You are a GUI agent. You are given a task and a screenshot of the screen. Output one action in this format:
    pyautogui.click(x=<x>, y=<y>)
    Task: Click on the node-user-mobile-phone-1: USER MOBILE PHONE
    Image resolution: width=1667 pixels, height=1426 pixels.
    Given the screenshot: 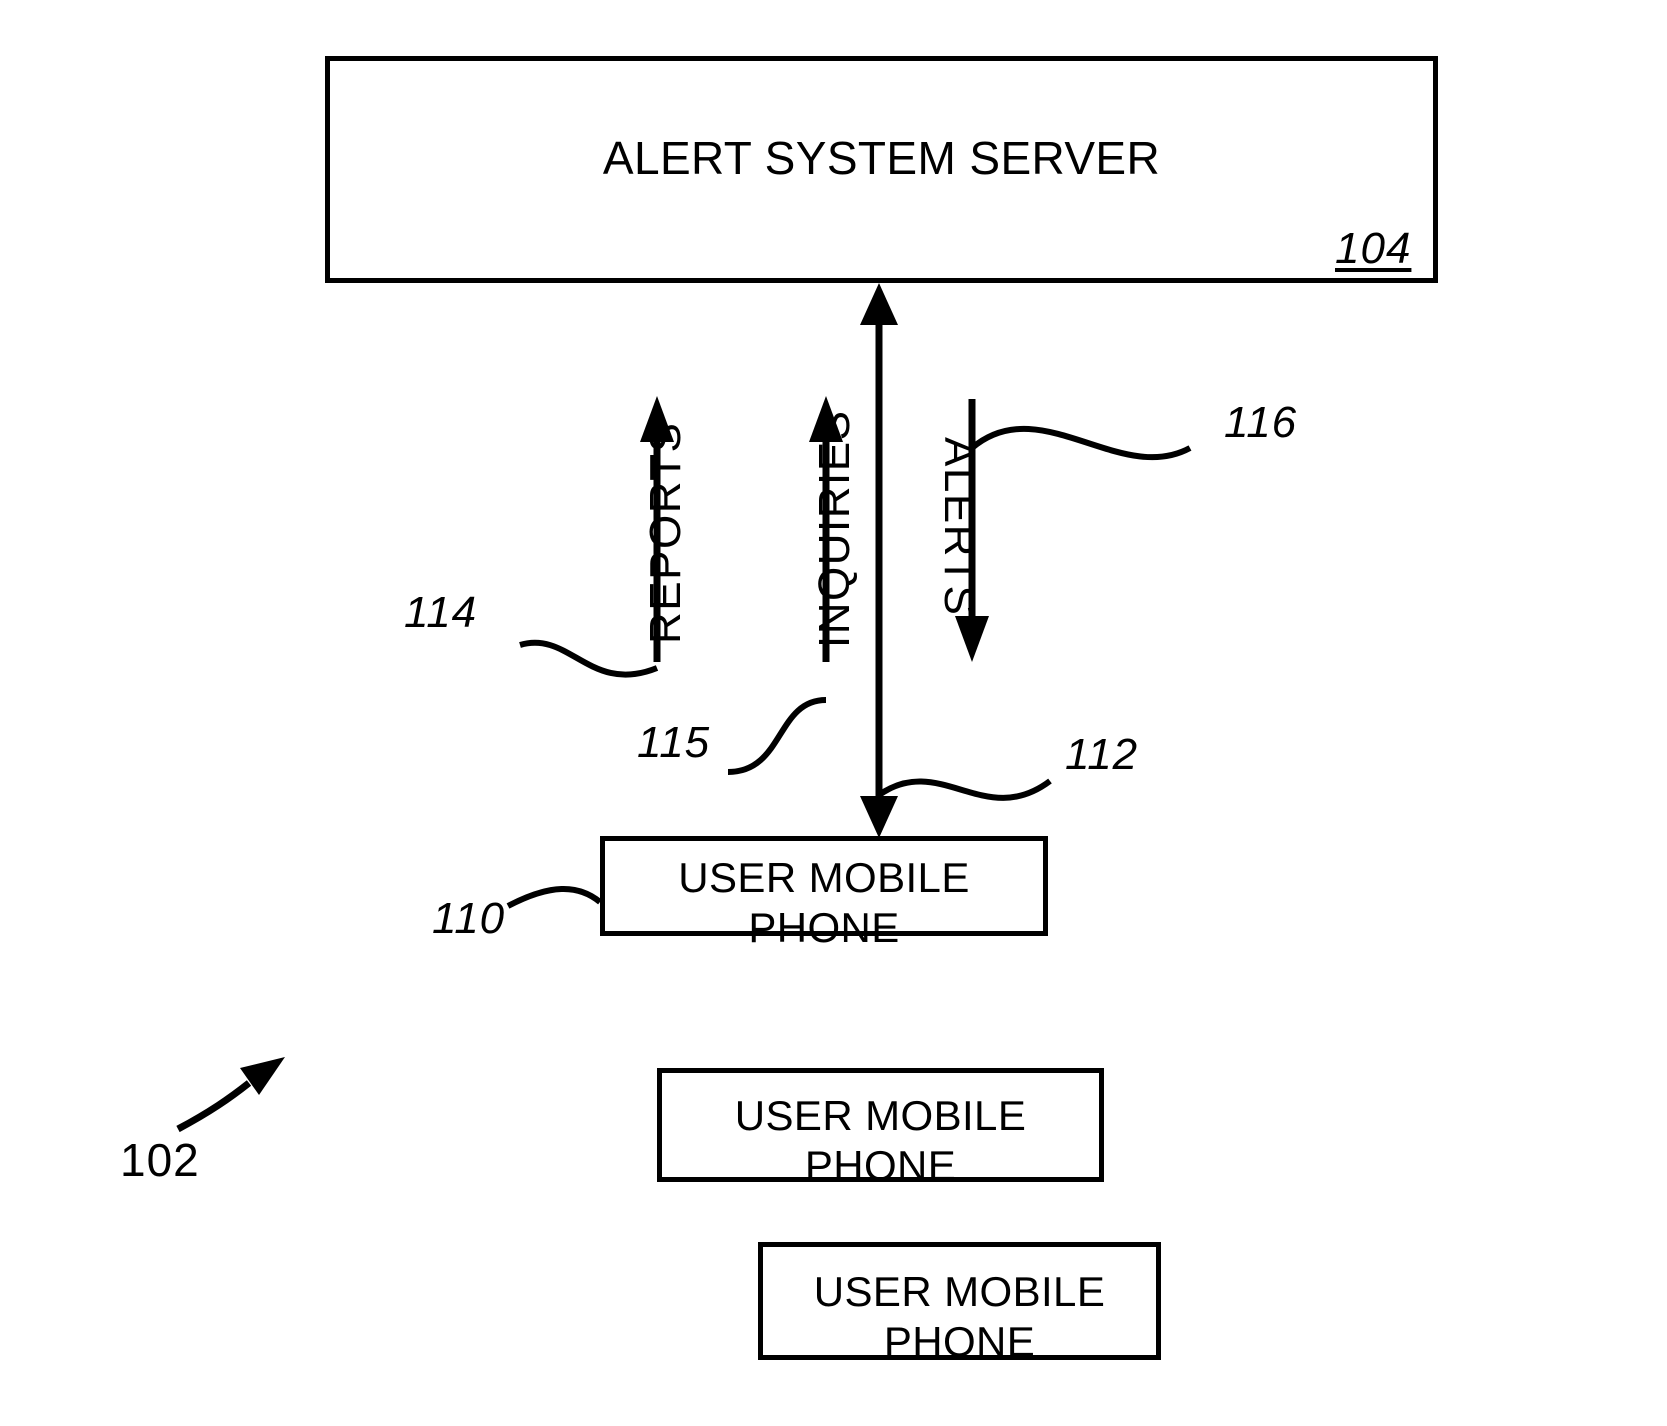 What is the action you would take?
    pyautogui.click(x=824, y=893)
    